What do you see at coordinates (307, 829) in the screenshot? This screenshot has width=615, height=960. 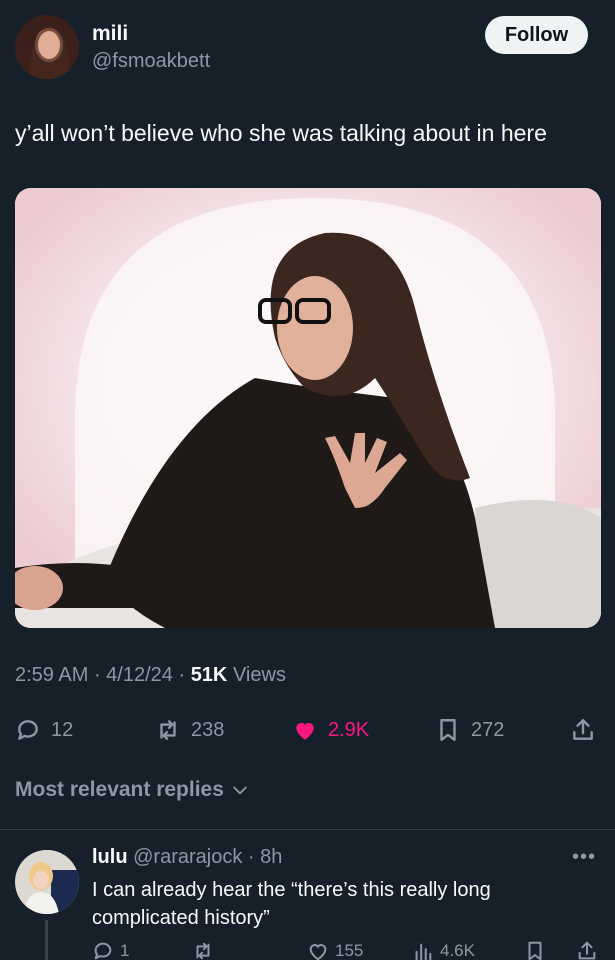 I see `divider` at bounding box center [307, 829].